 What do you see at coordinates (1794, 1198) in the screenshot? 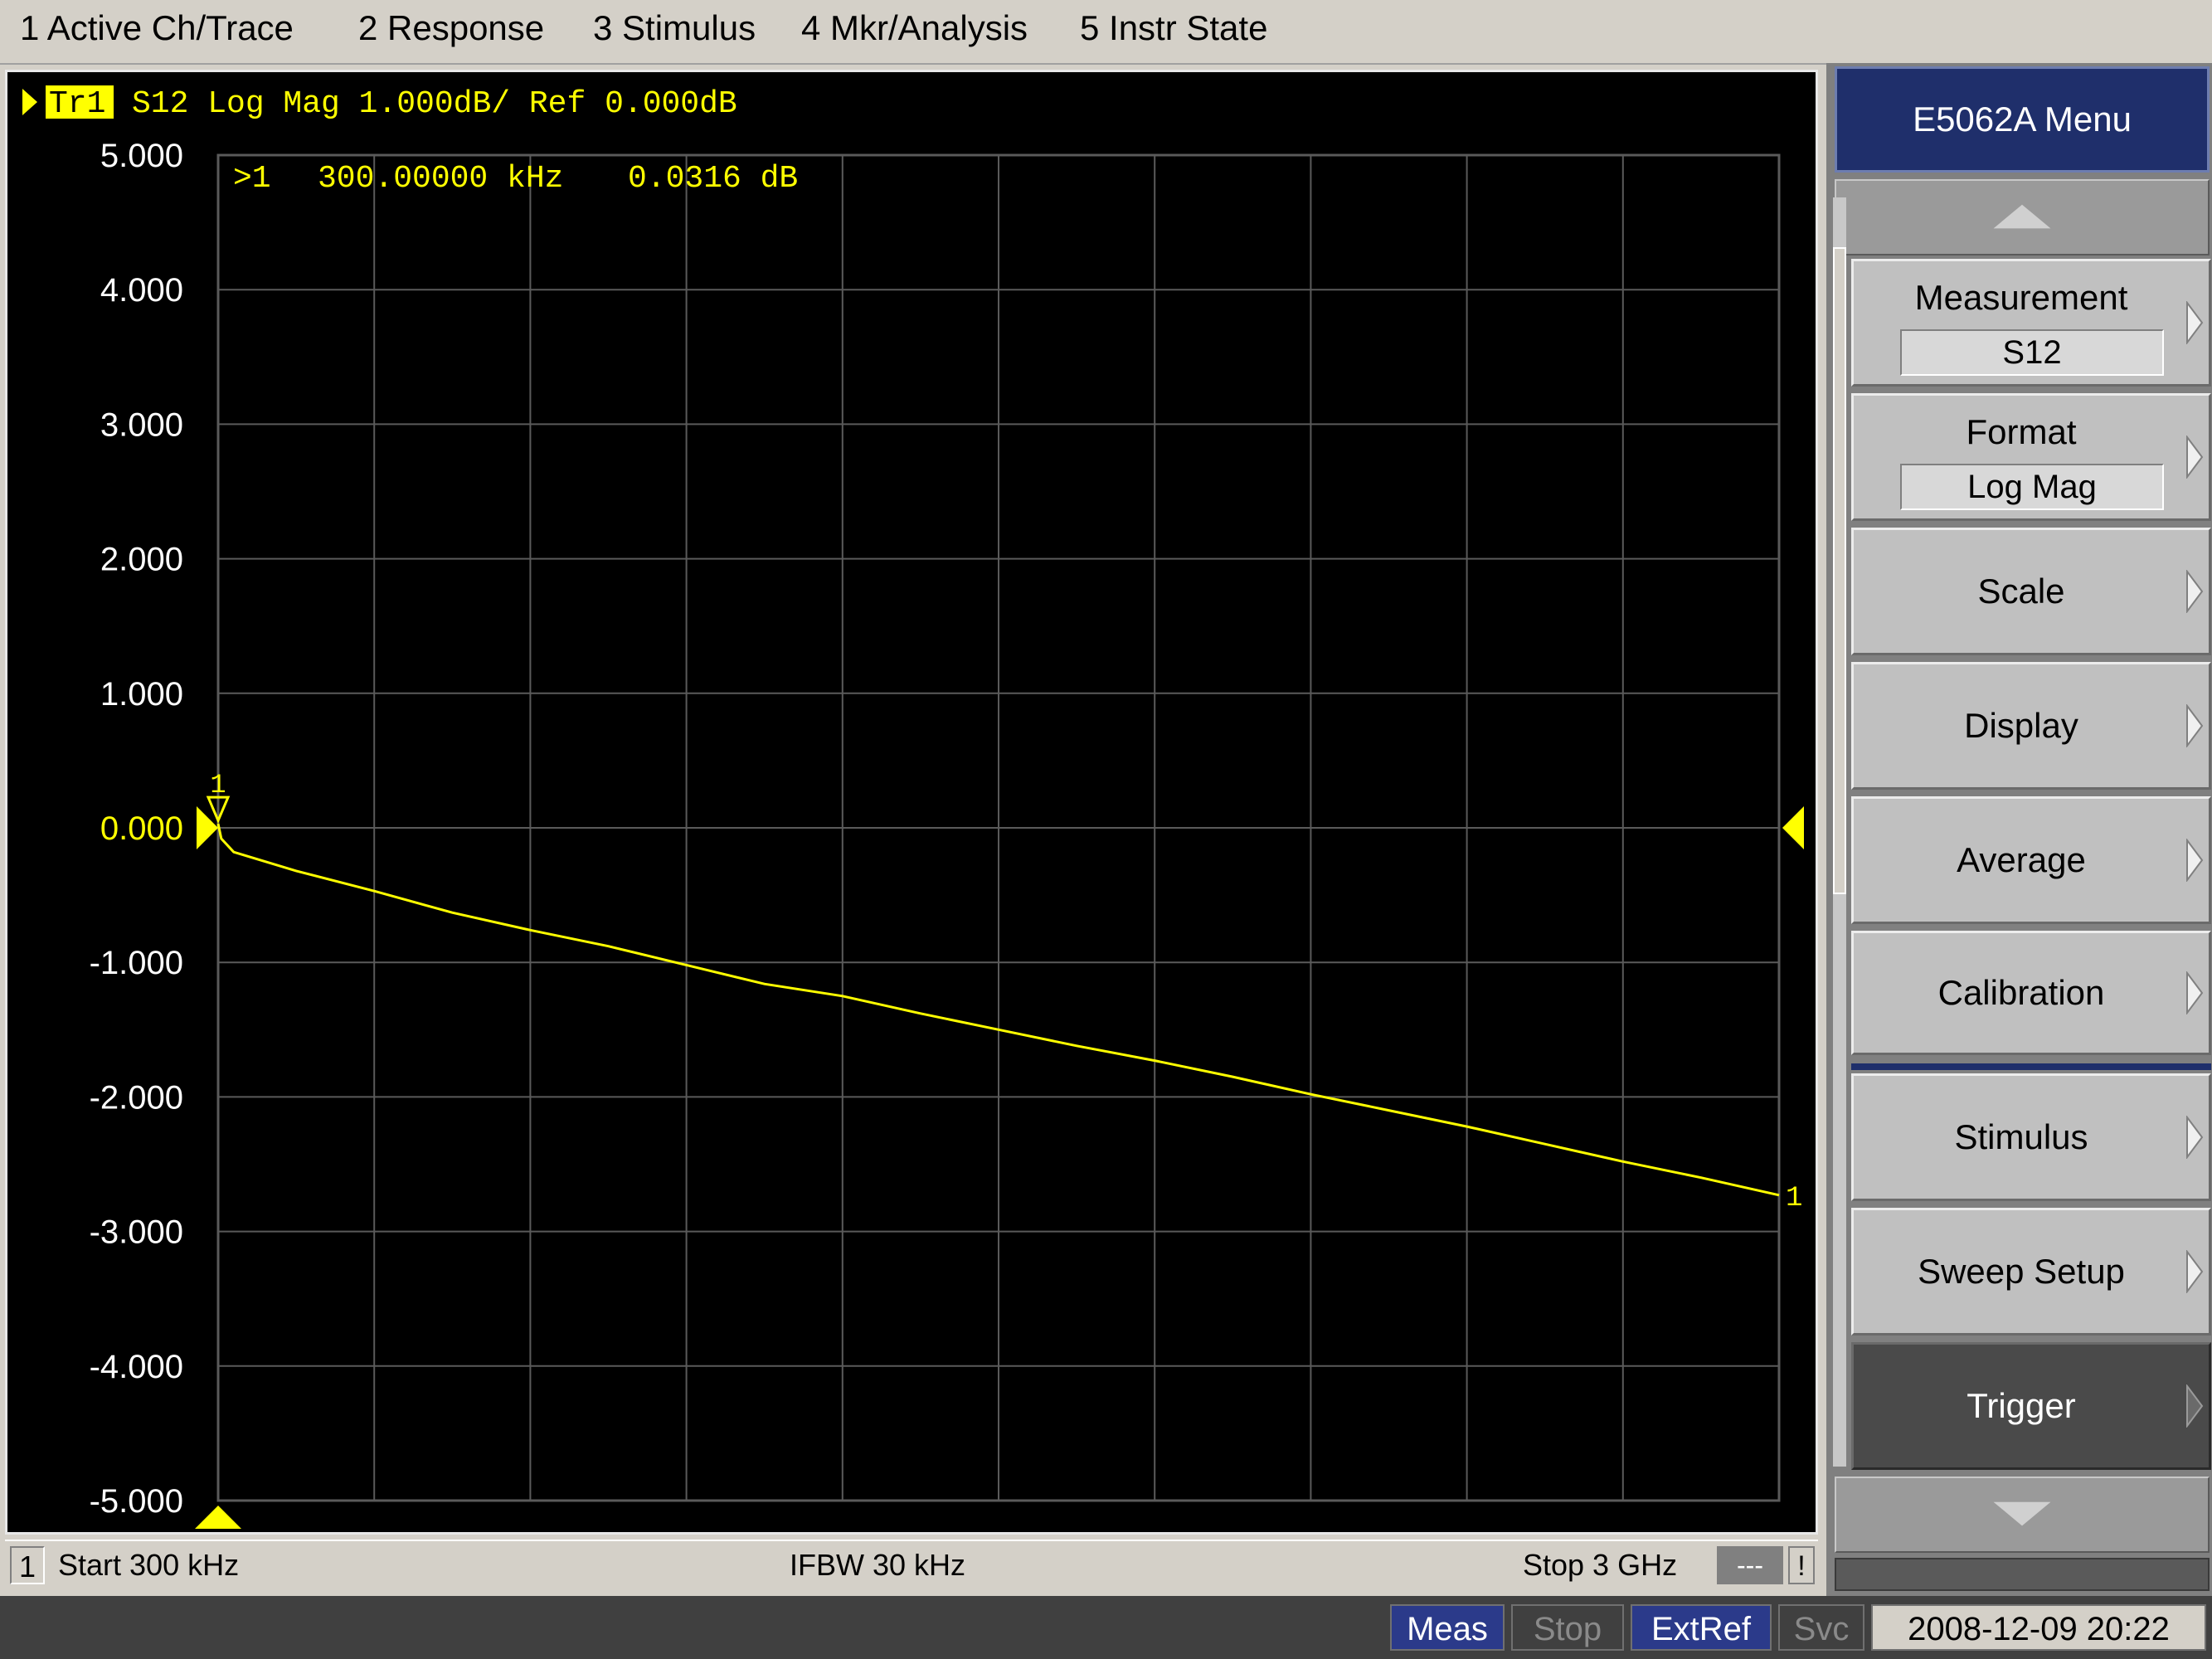
I see `trace-end-label: 1` at bounding box center [1794, 1198].